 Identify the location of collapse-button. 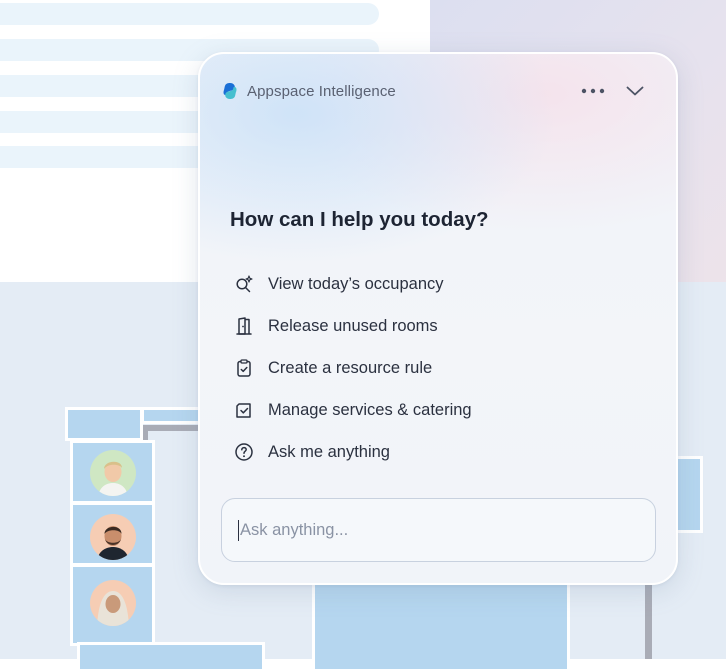
(635, 91).